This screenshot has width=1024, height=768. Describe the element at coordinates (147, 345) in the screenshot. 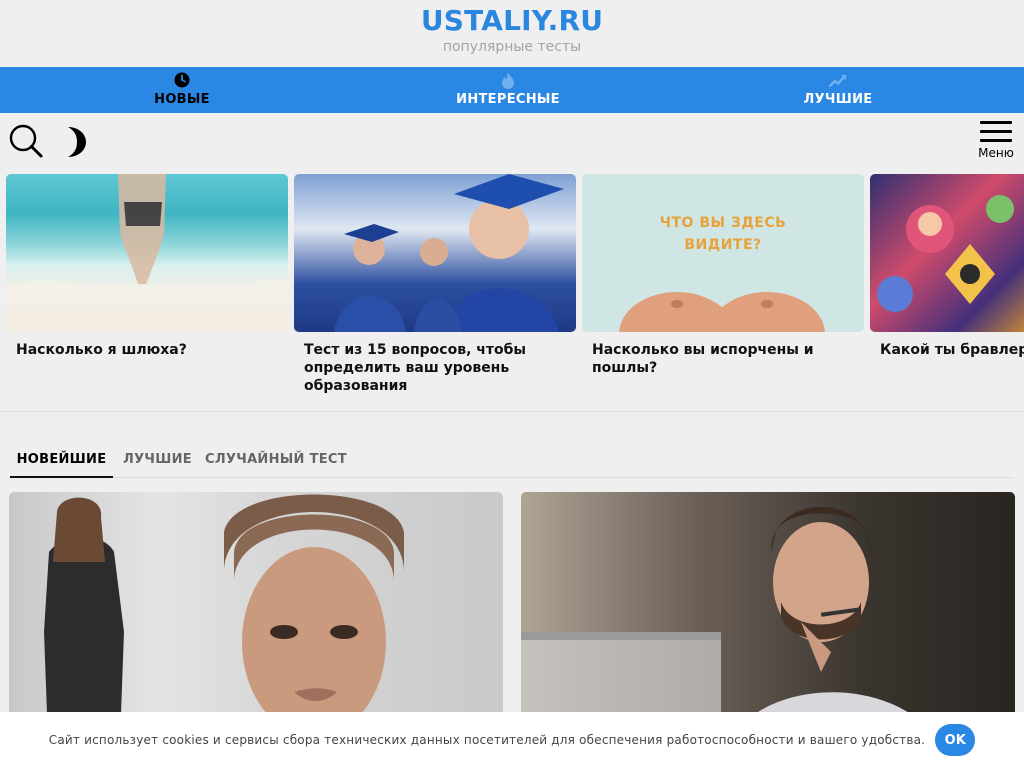

I see `featured-title: Насколько я шлюха?` at that location.